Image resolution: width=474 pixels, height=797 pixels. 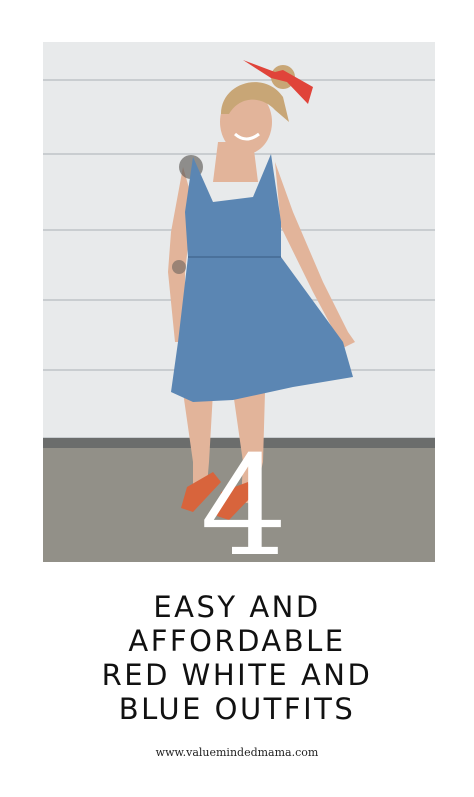 What do you see at coordinates (237, 752) in the screenshot?
I see `website-url: www.valuemindedmama.com` at bounding box center [237, 752].